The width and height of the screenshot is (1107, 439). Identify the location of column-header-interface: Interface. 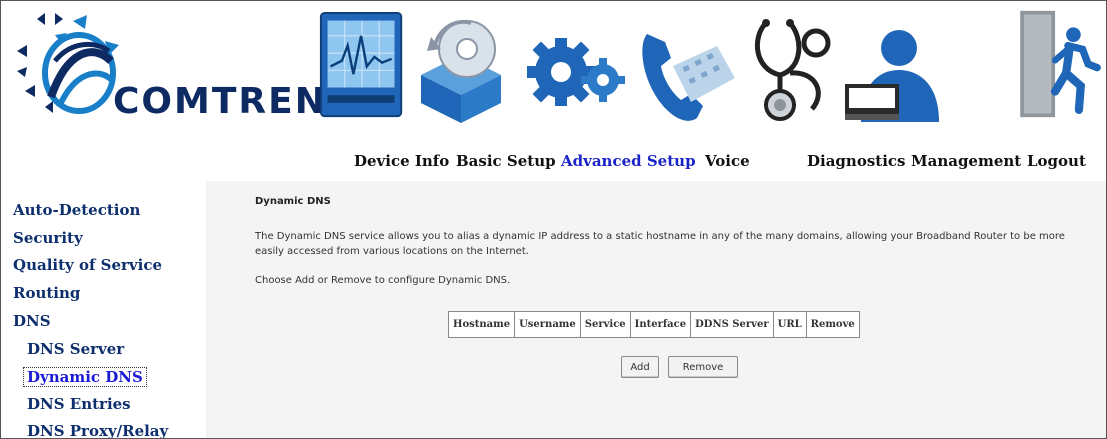
(660, 324).